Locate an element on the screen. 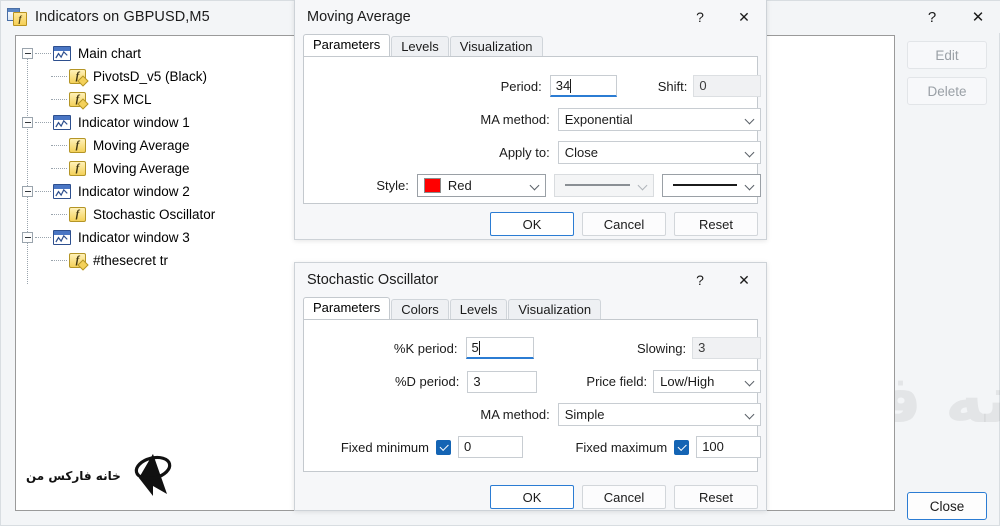 The width and height of the screenshot is (1000, 526). line-width-select is located at coordinates (711, 185).